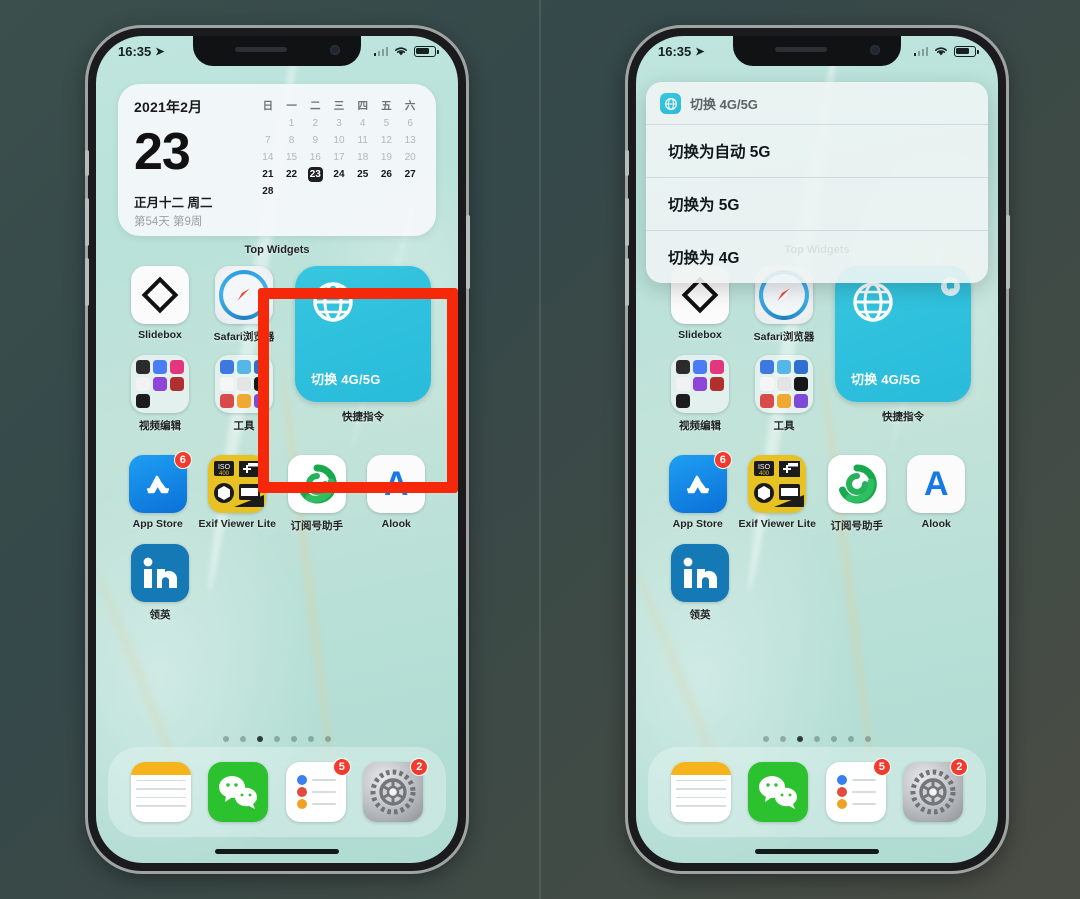 The image size is (1080, 899). What do you see at coordinates (627, 222) in the screenshot?
I see `volume-up-button-right` at bounding box center [627, 222].